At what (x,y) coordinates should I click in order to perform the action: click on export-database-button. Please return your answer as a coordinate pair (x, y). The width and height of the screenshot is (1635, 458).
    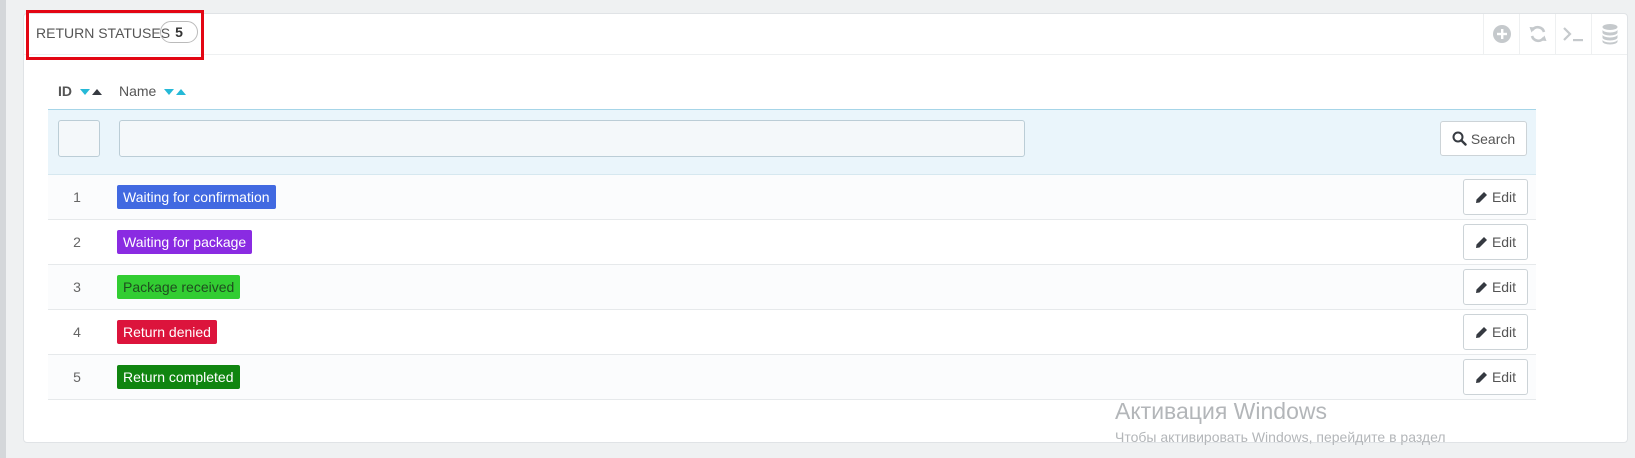
    Looking at the image, I should click on (1609, 34).